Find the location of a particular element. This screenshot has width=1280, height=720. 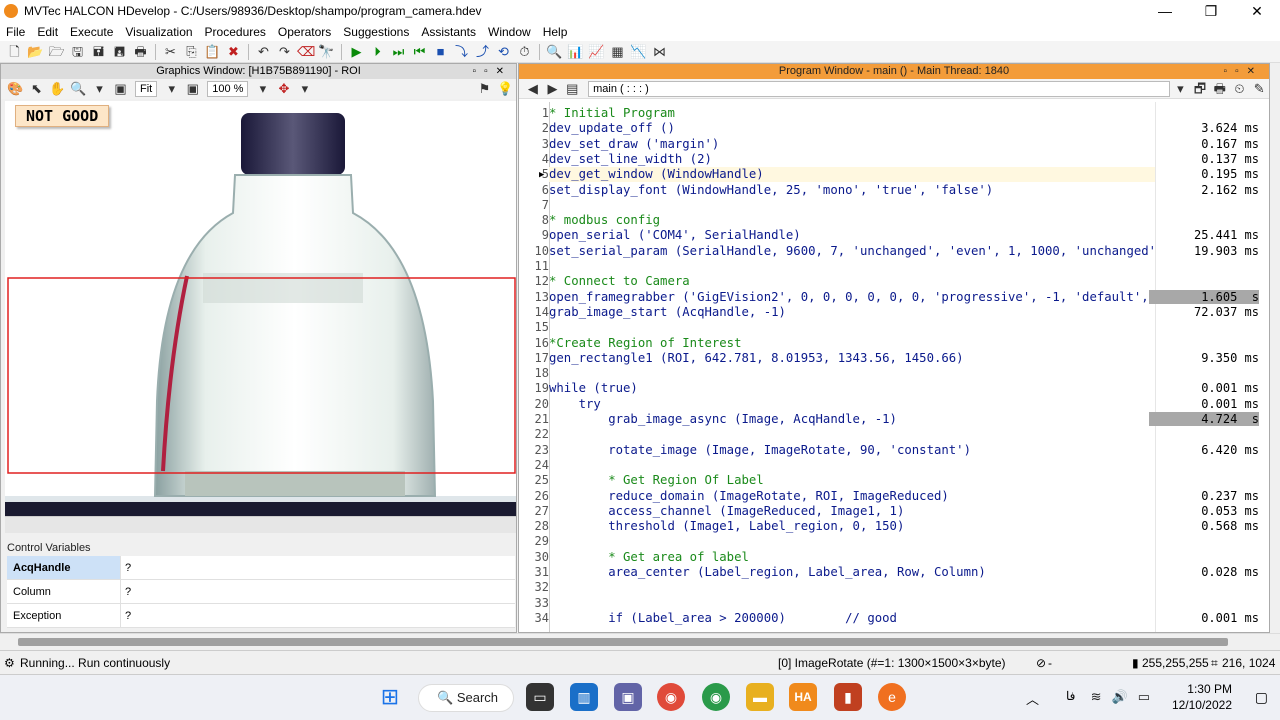

code-line: * Connect to Camera is located at coordinates (619, 281).